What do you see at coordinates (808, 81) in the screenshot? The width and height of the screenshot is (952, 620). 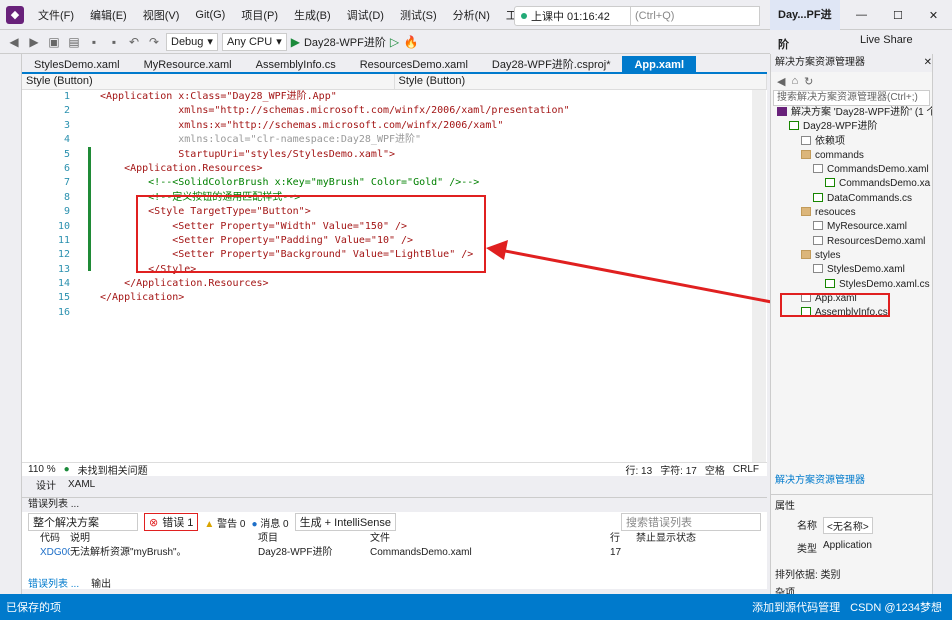 I see `refresh-icon: ↻` at bounding box center [808, 81].